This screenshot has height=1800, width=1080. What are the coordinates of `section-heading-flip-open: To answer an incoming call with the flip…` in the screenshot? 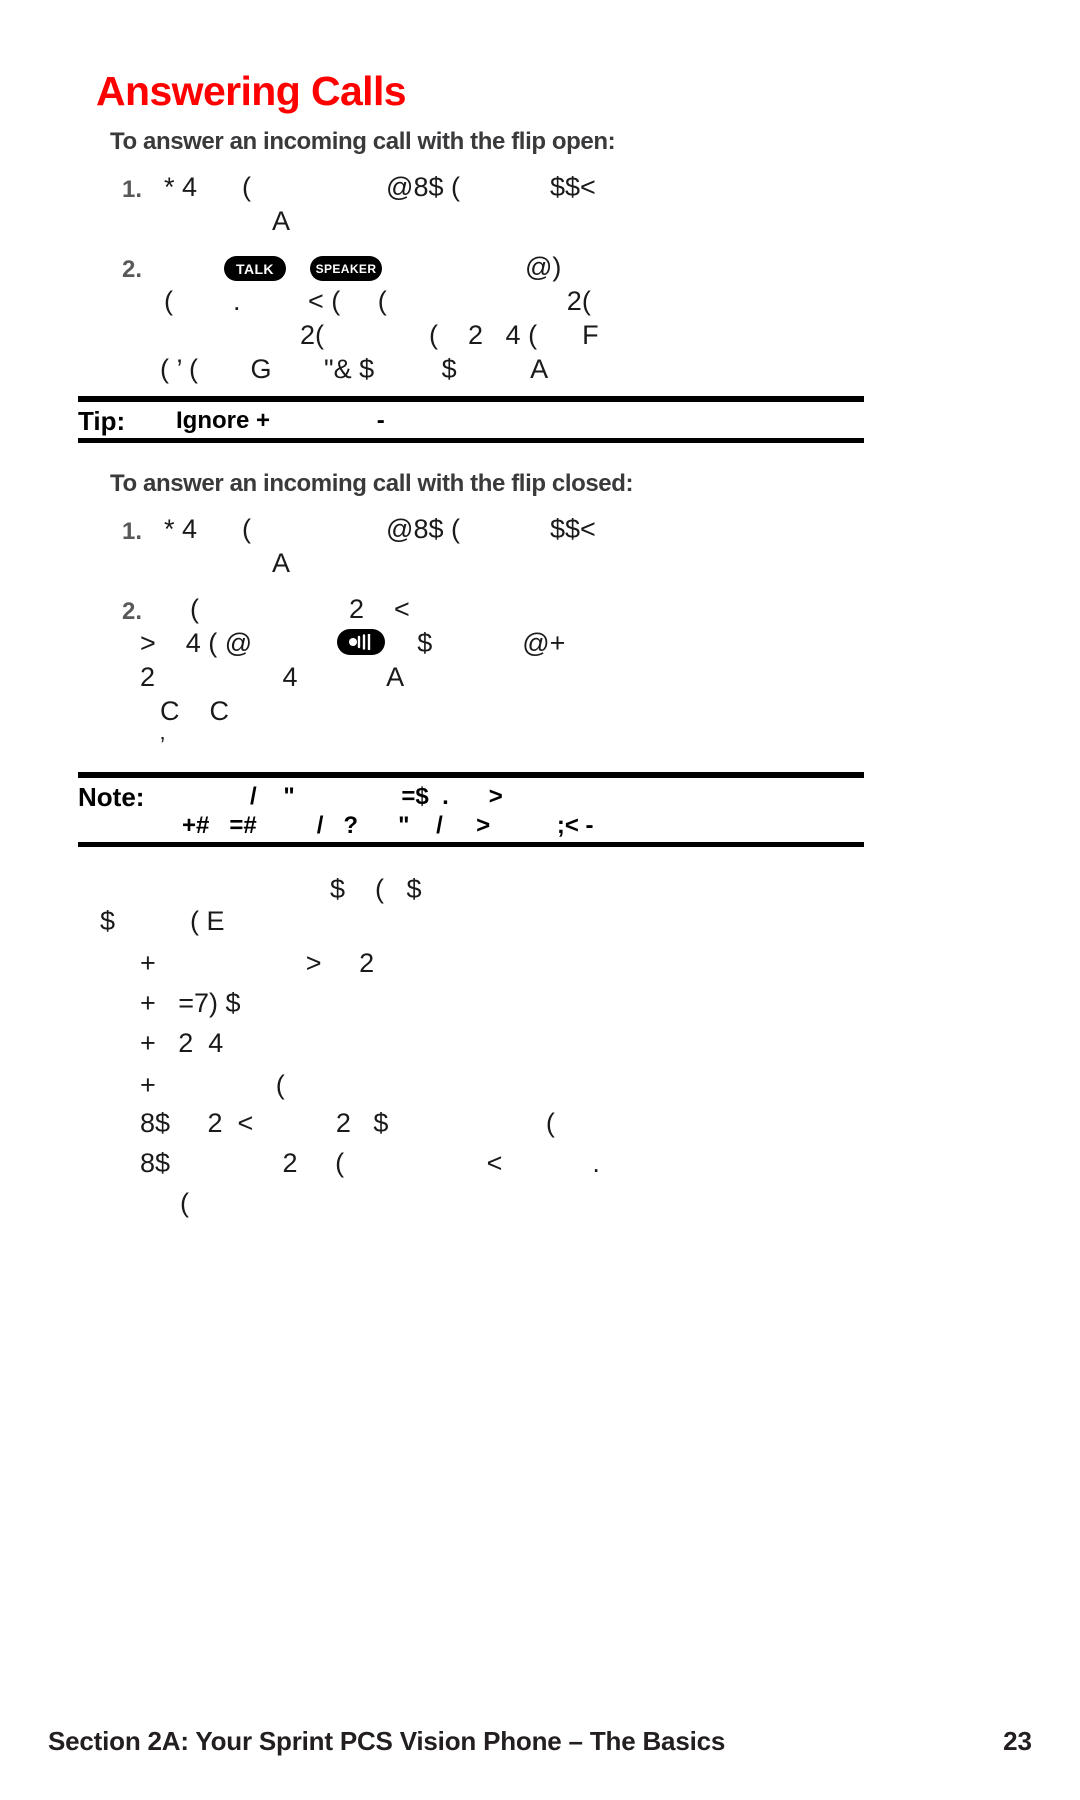 It's located at (363, 141).